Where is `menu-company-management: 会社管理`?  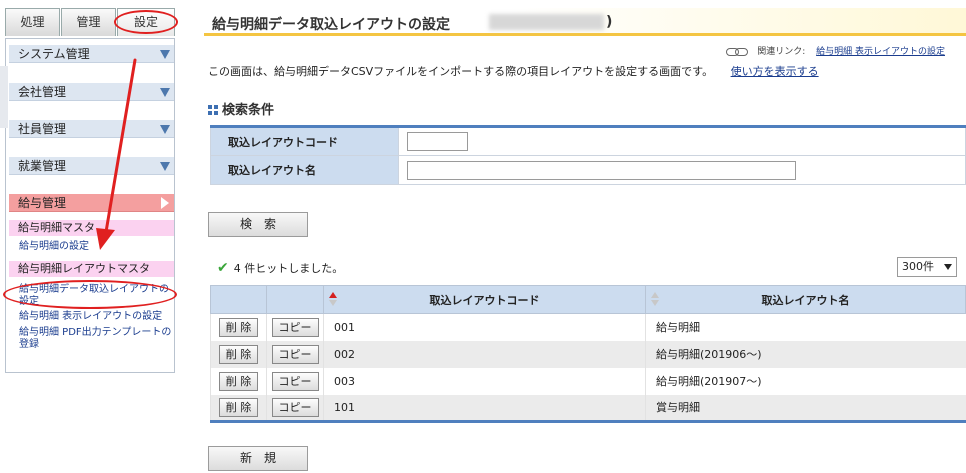 menu-company-management: 会社管理 is located at coordinates (91, 92).